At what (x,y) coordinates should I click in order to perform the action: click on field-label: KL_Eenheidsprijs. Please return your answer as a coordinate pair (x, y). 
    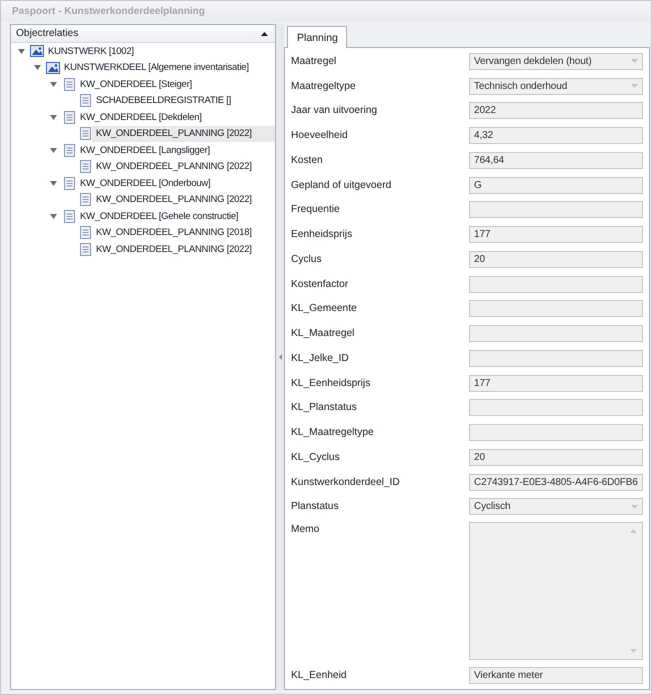
    Looking at the image, I should click on (331, 383).